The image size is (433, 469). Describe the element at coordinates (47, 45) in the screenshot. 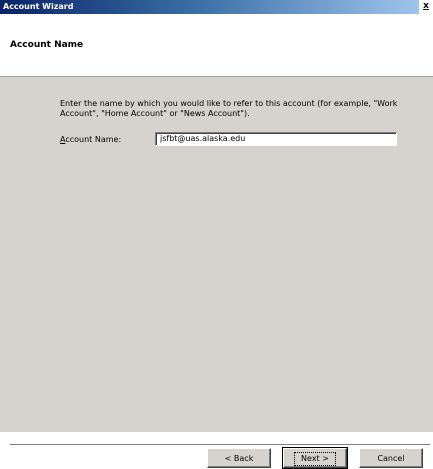

I see `page-heading: Account Name` at that location.